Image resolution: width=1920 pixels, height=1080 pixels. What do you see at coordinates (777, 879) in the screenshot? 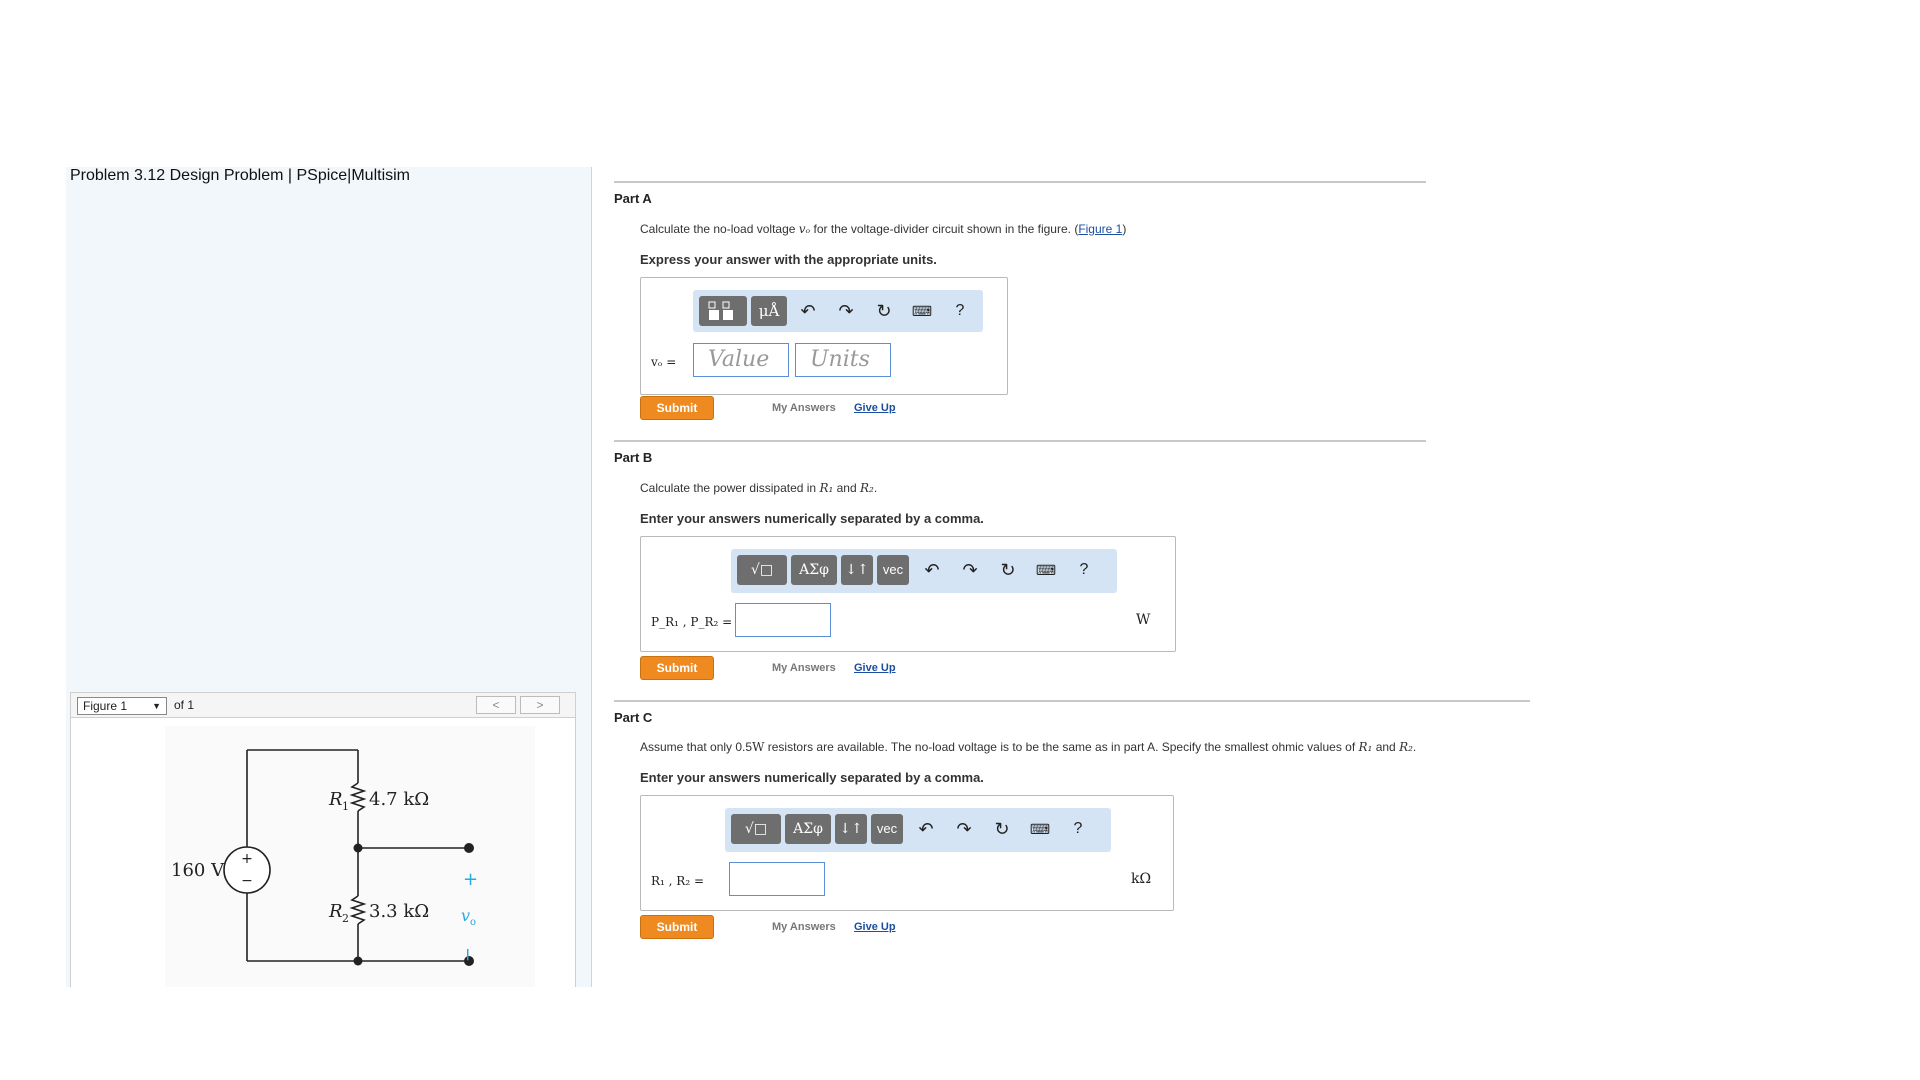
I see `resistance-input` at bounding box center [777, 879].